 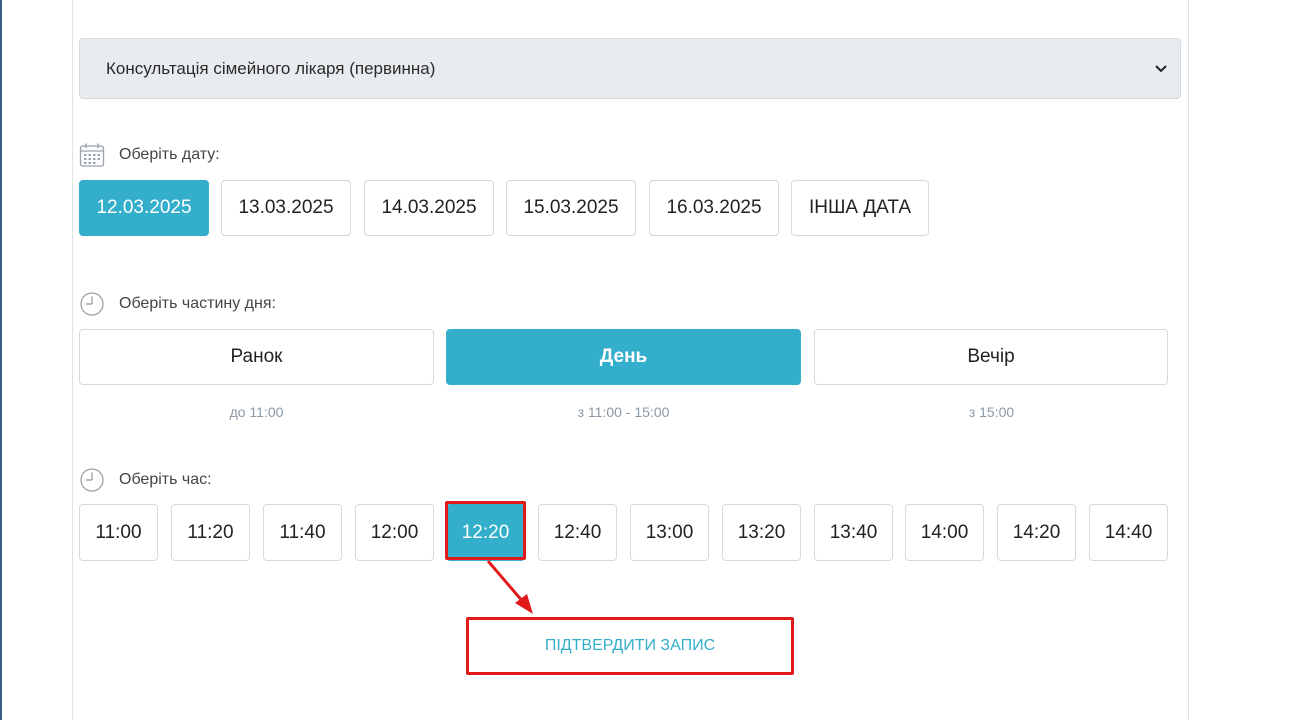 I want to click on part-section-label: Оберіть частину дня:, so click(x=177, y=304).